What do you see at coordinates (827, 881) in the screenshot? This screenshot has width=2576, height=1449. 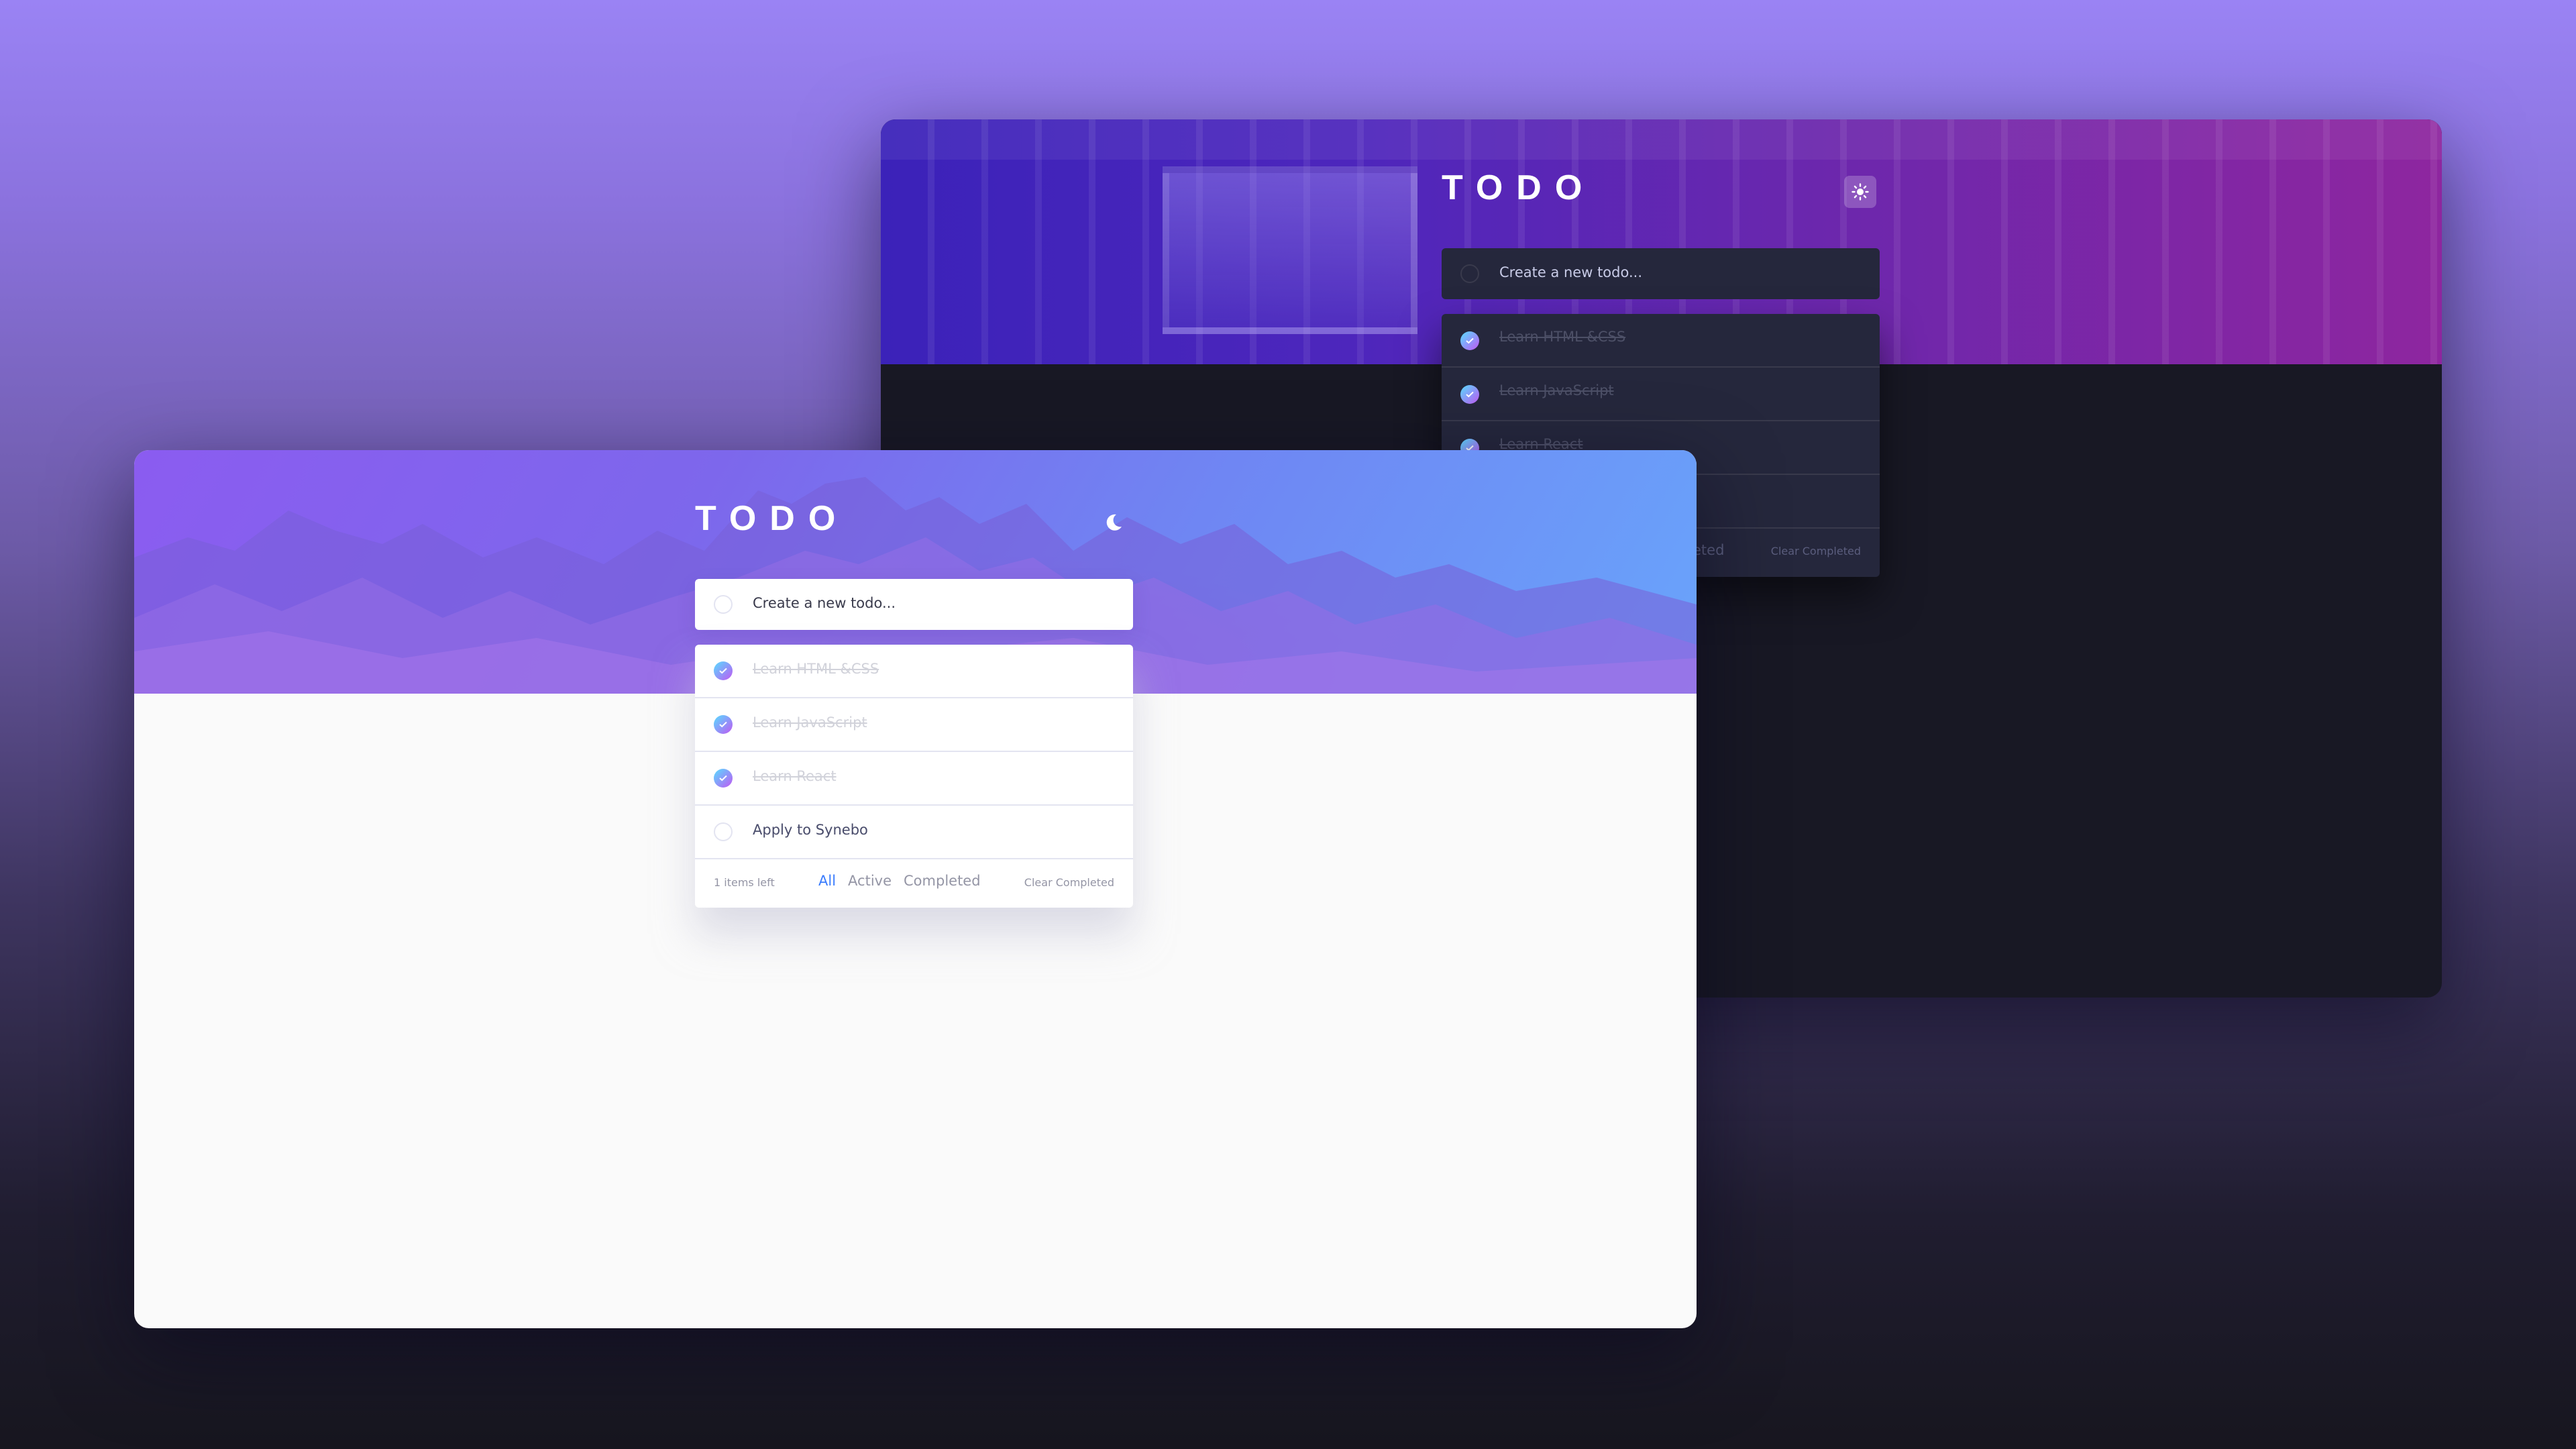 I see `filter-all: All` at bounding box center [827, 881].